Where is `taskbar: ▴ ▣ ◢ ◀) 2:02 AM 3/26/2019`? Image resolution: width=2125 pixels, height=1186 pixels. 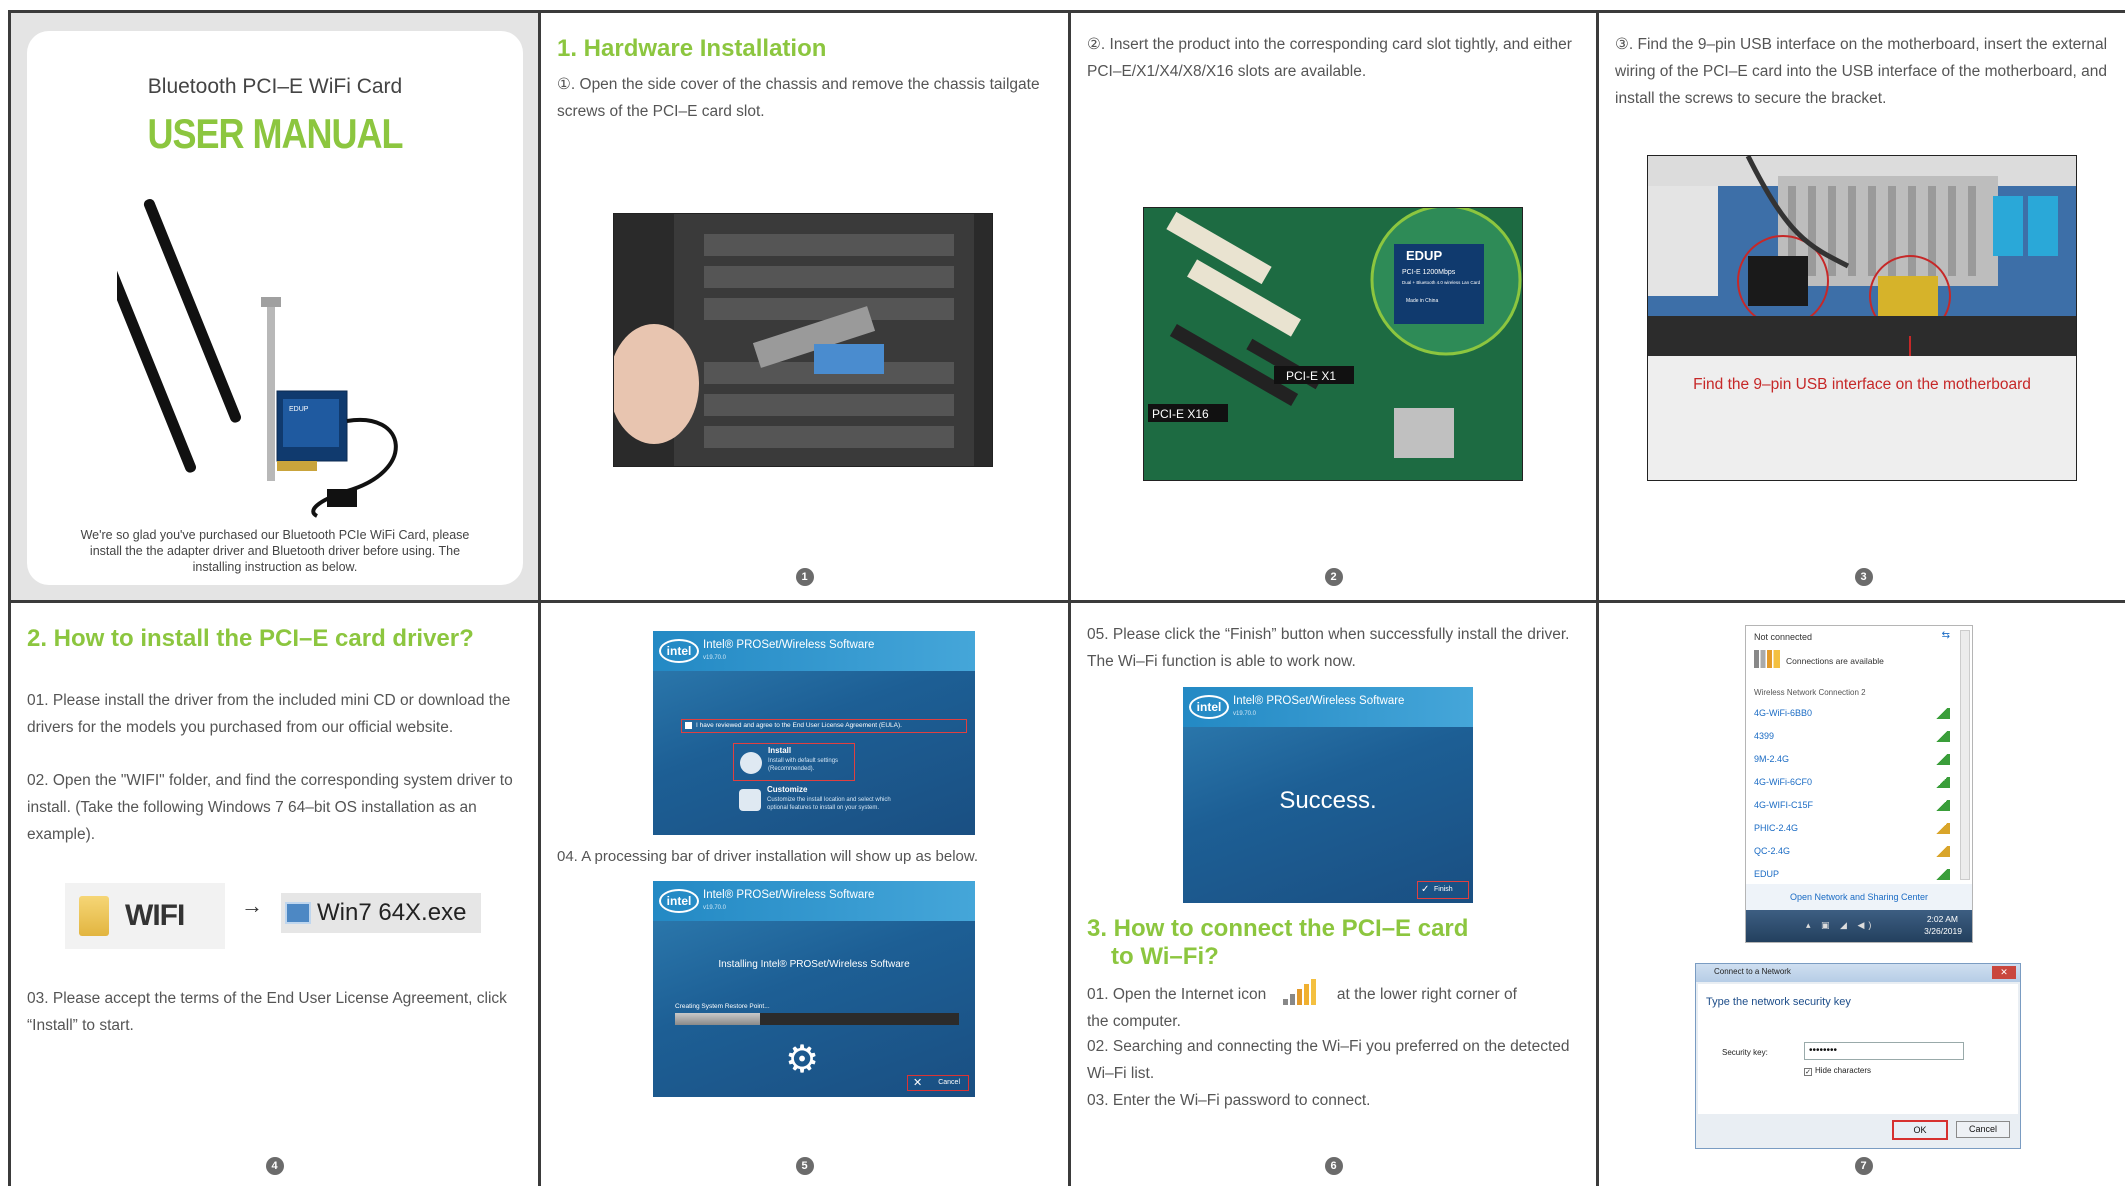 taskbar: ▴ ▣ ◢ ◀) 2:02 AM 3/26/2019 is located at coordinates (1859, 926).